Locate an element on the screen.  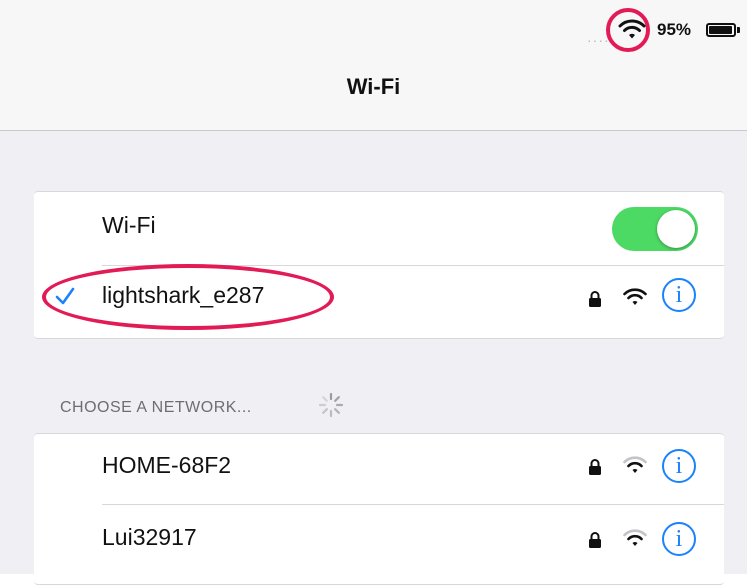
page-title: Wi-Fi is located at coordinates (373, 86).